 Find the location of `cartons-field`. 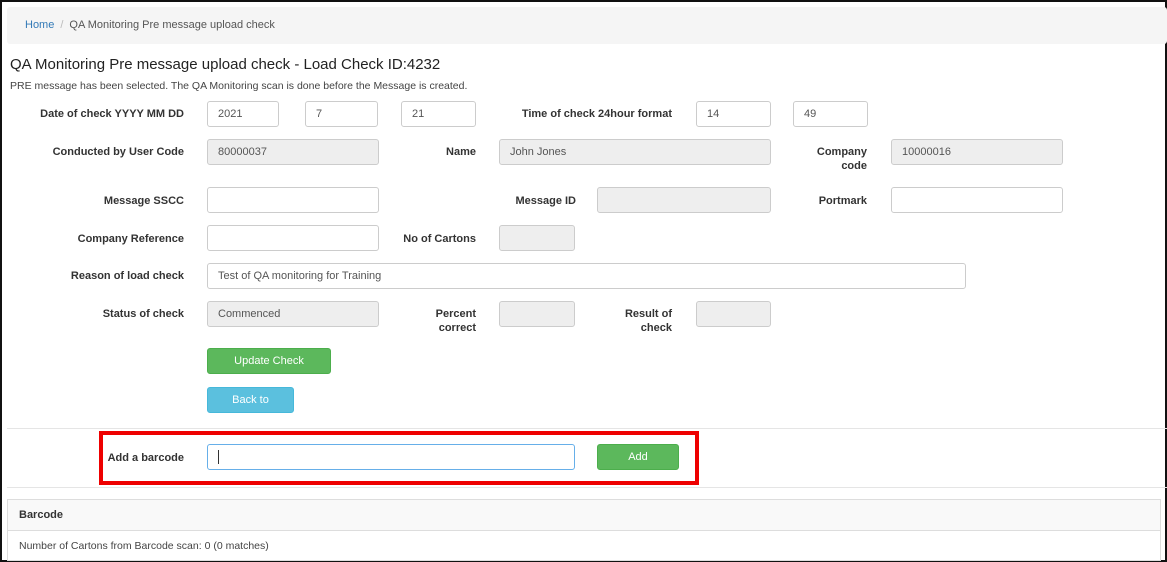

cartons-field is located at coordinates (537, 238).